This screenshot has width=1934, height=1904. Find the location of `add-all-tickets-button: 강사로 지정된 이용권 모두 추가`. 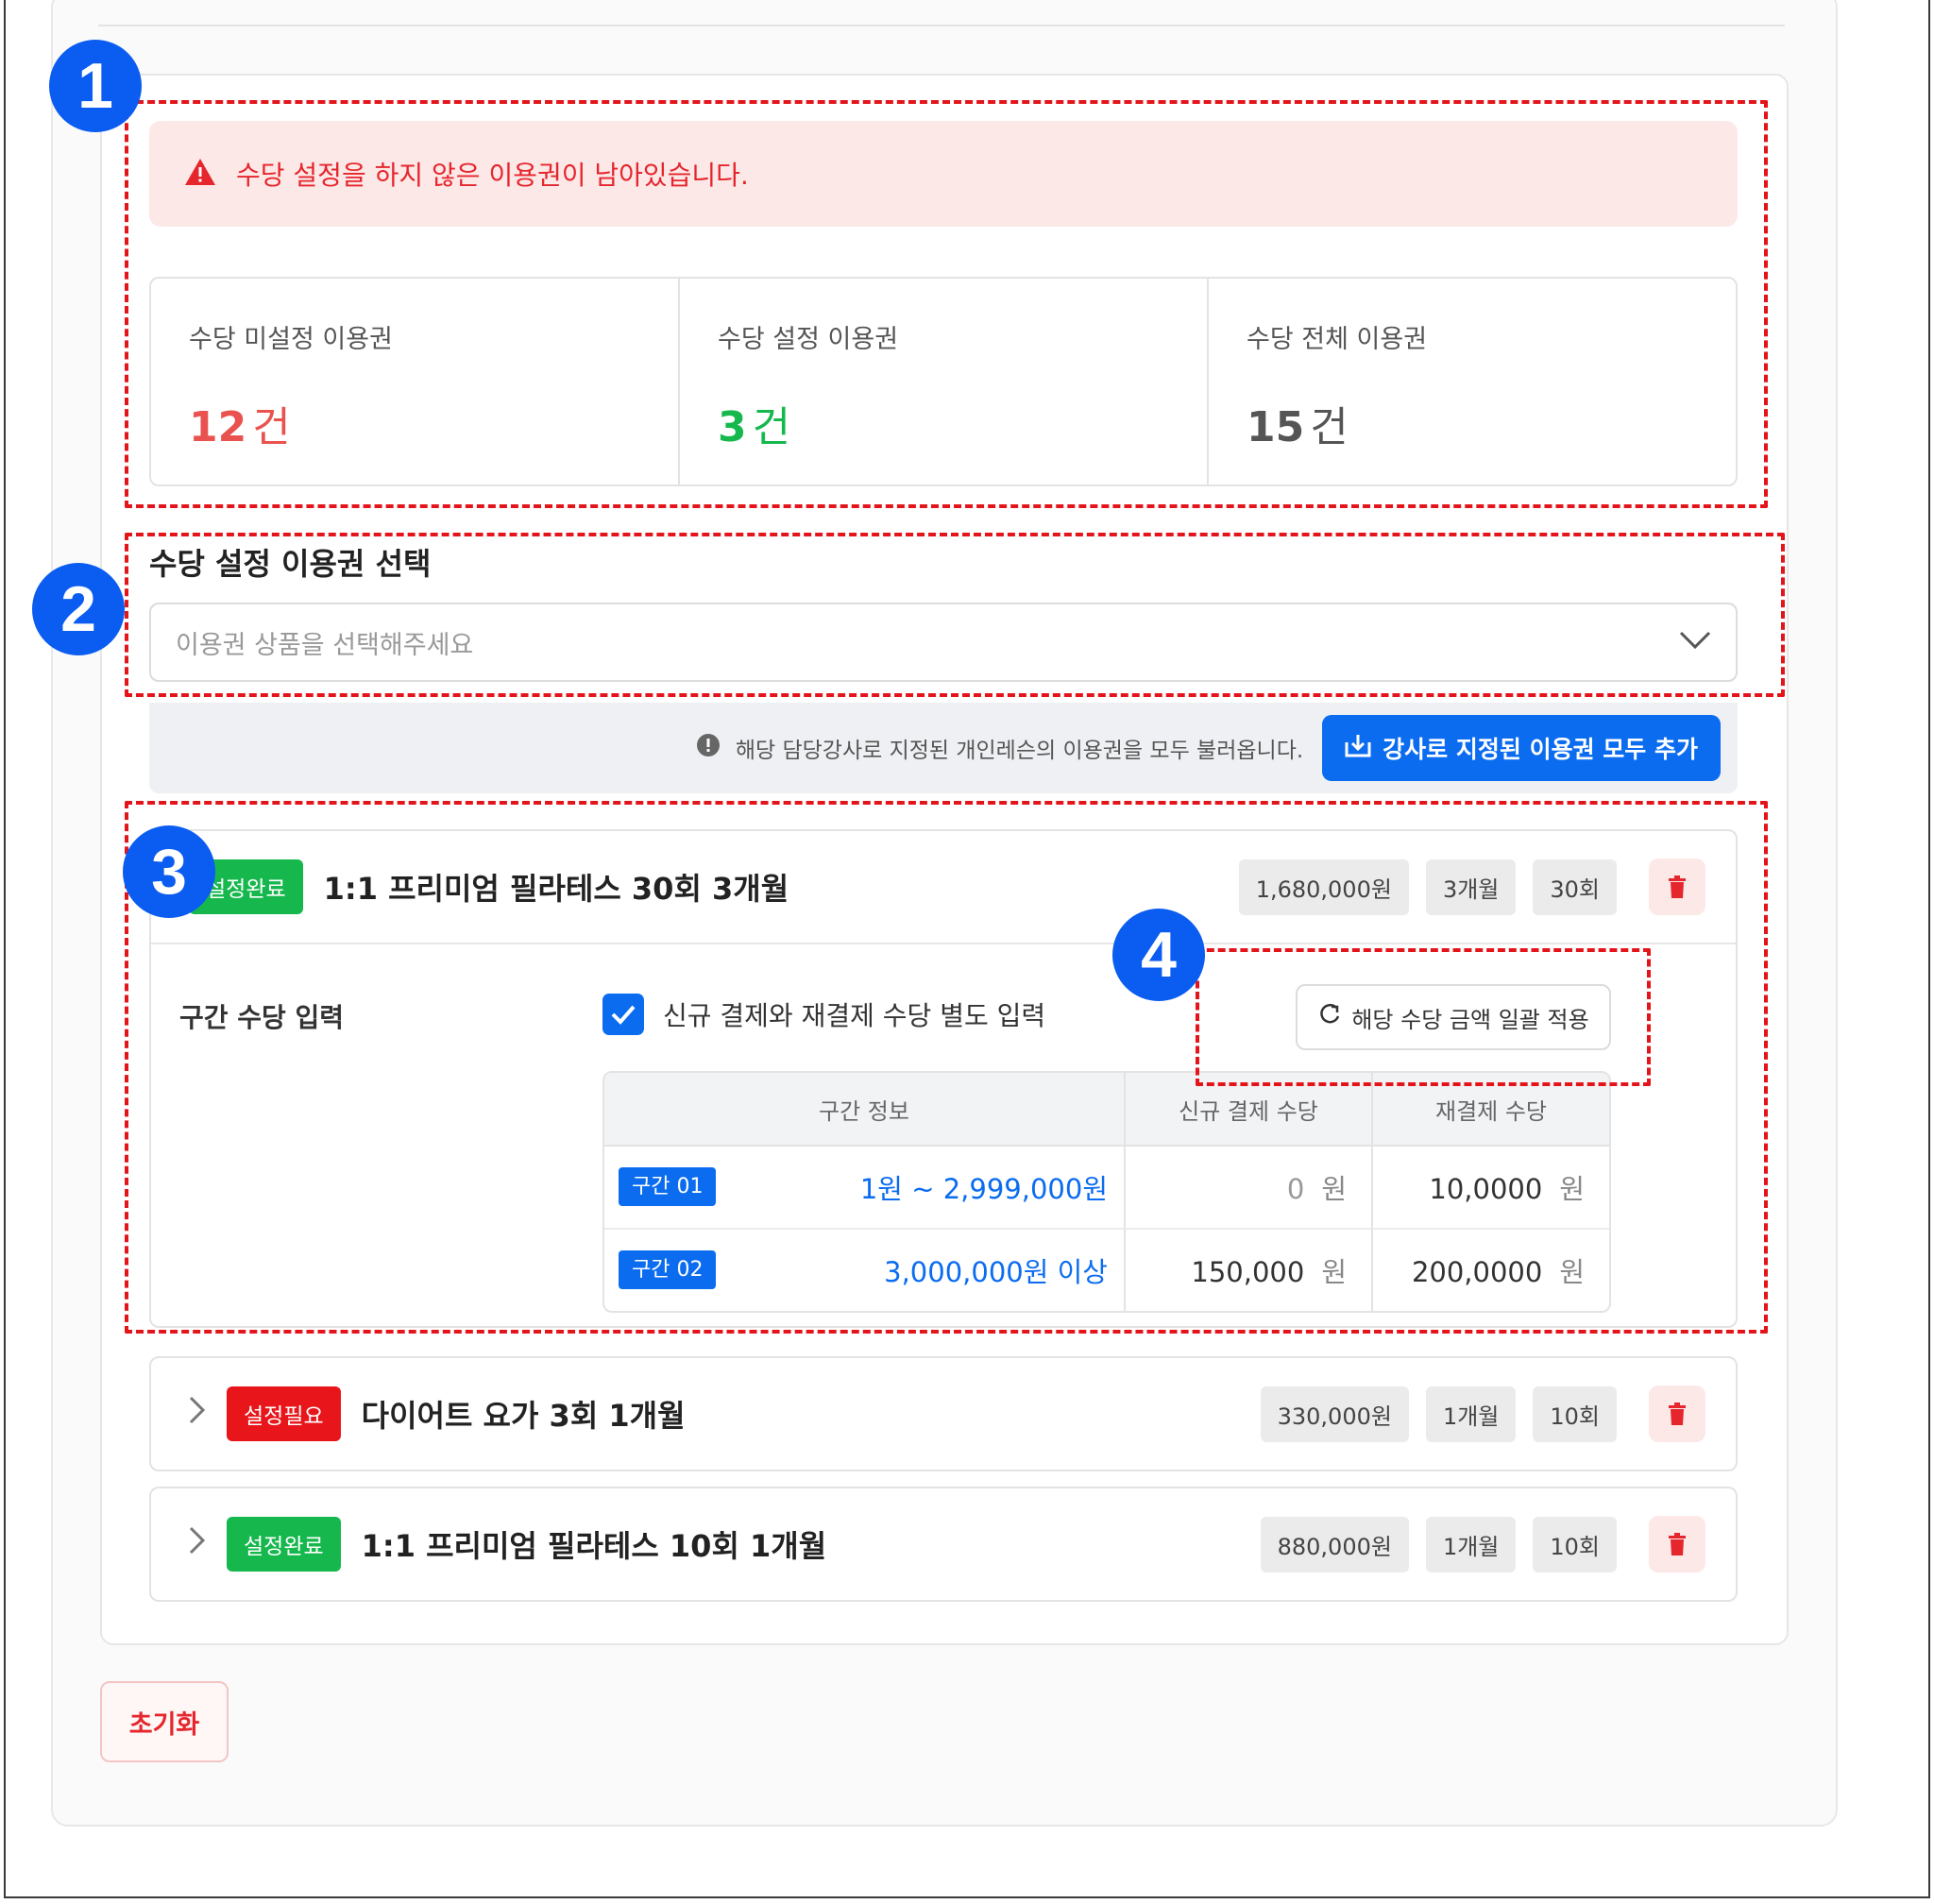

add-all-tickets-button: 강사로 지정된 이용권 모두 추가 is located at coordinates (1521, 748).